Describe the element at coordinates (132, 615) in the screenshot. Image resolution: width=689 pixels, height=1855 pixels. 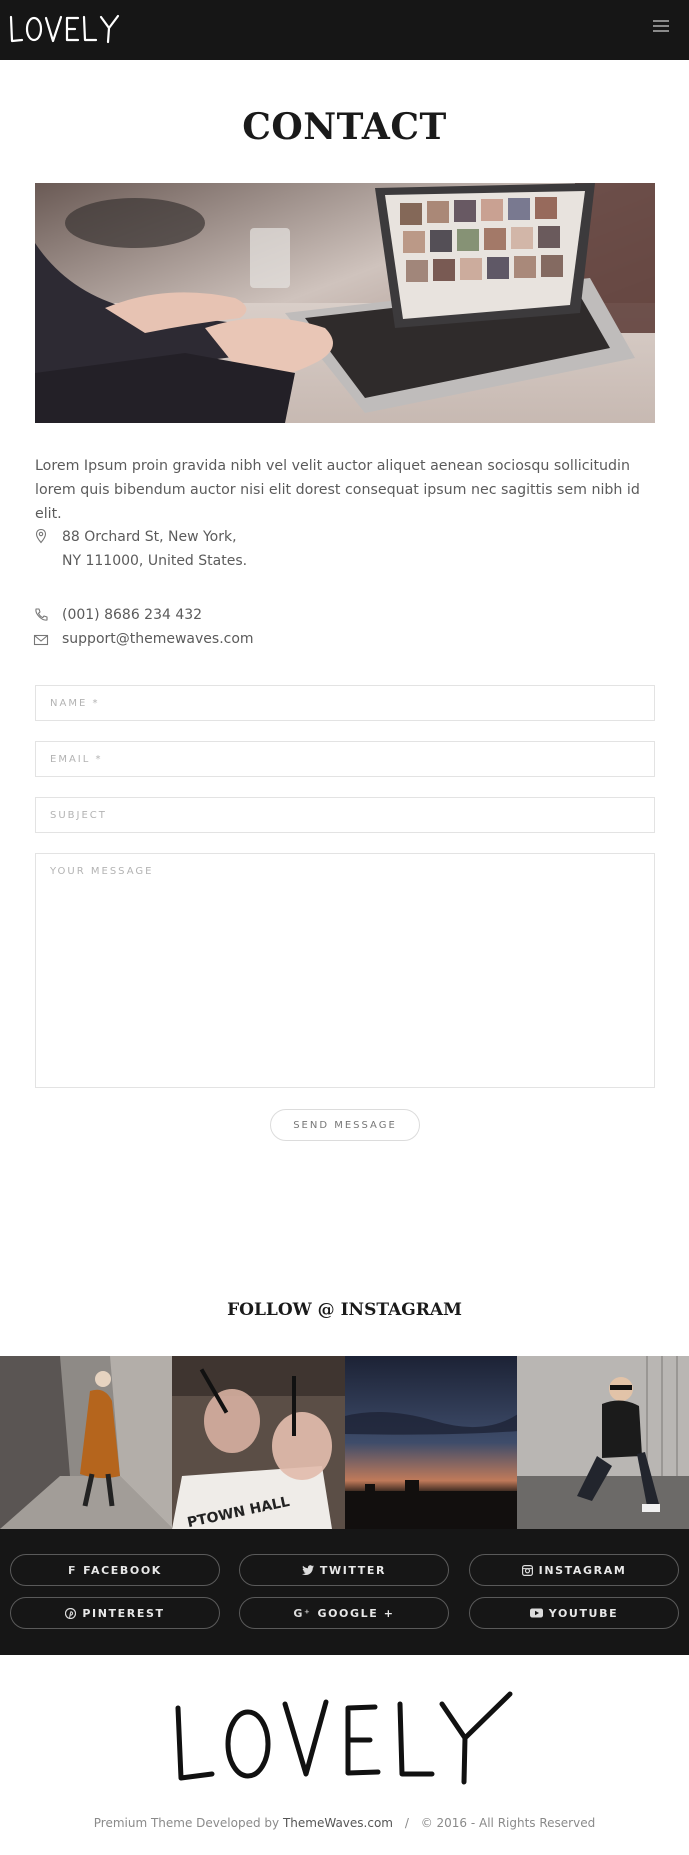
I see `phone-number: (001) 8686 234 432` at that location.